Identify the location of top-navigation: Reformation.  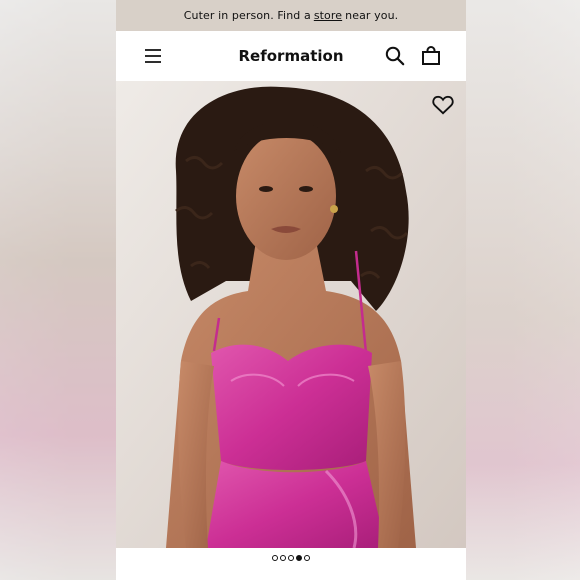
(291, 56).